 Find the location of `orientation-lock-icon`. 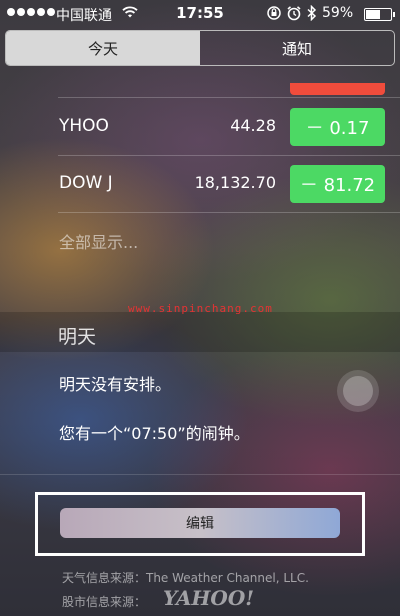

orientation-lock-icon is located at coordinates (274, 15).